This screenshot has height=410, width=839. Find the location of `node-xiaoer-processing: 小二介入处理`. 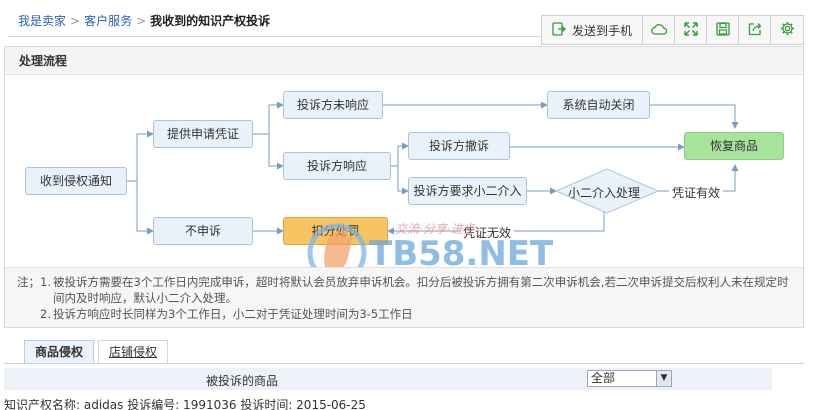

node-xiaoer-processing: 小二介入处理 is located at coordinates (604, 193).